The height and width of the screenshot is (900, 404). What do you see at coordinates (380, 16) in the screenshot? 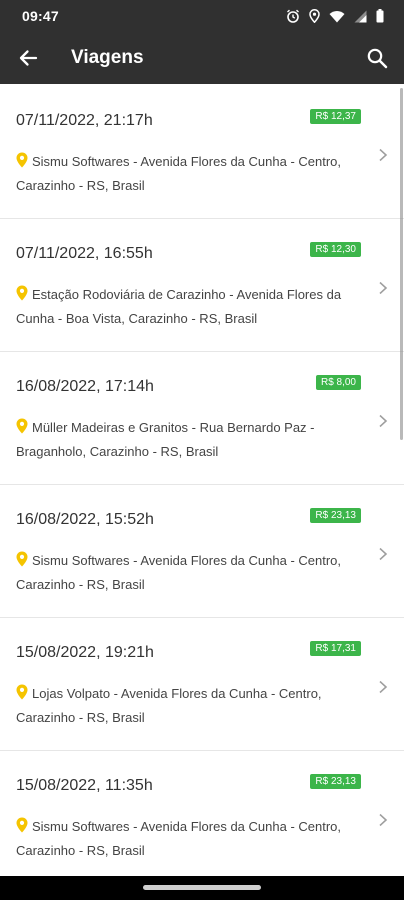
I see `battery-icon` at bounding box center [380, 16].